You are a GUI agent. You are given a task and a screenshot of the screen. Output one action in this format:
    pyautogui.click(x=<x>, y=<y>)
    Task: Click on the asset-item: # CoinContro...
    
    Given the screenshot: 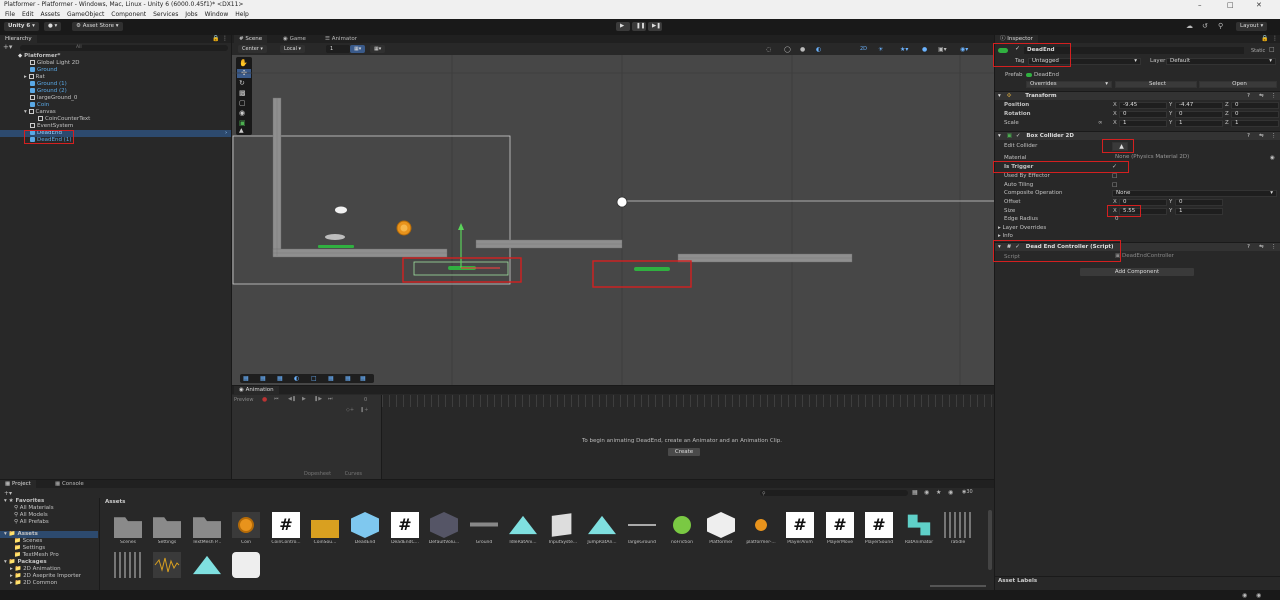 What is the action you would take?
    pyautogui.click(x=286, y=528)
    